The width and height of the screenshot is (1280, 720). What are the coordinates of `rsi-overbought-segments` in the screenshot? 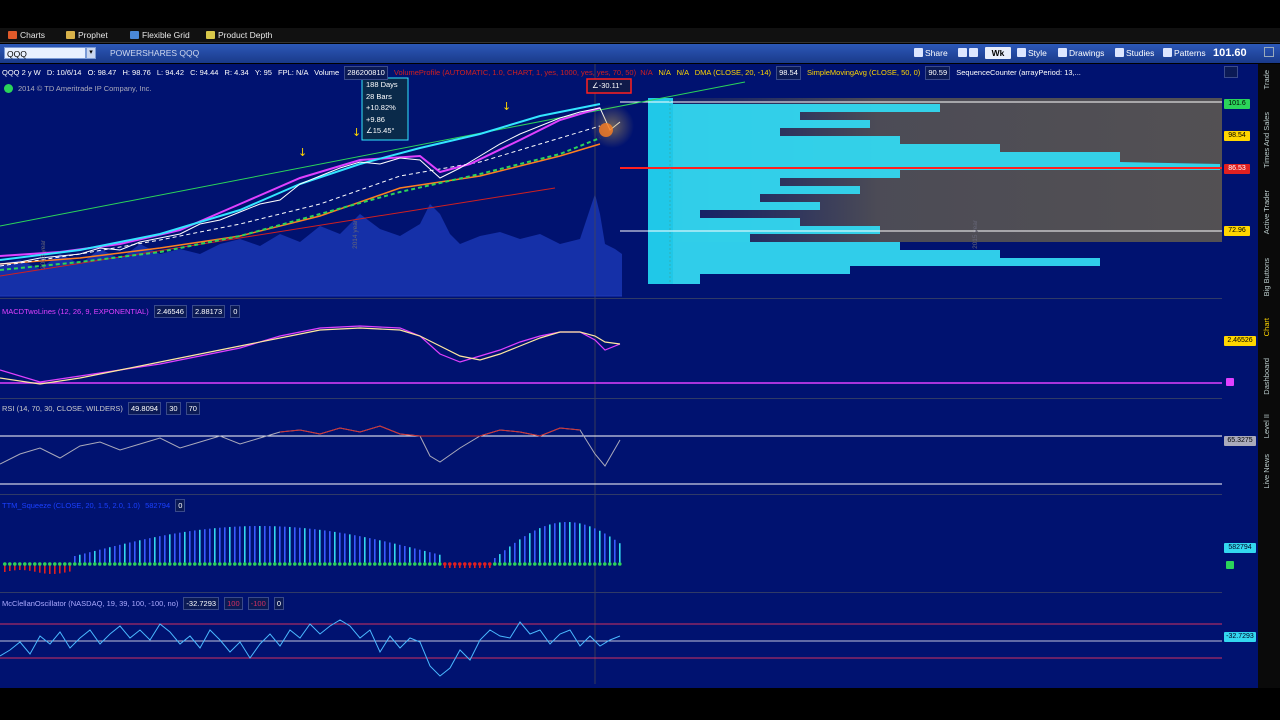 It's located at (430, 431).